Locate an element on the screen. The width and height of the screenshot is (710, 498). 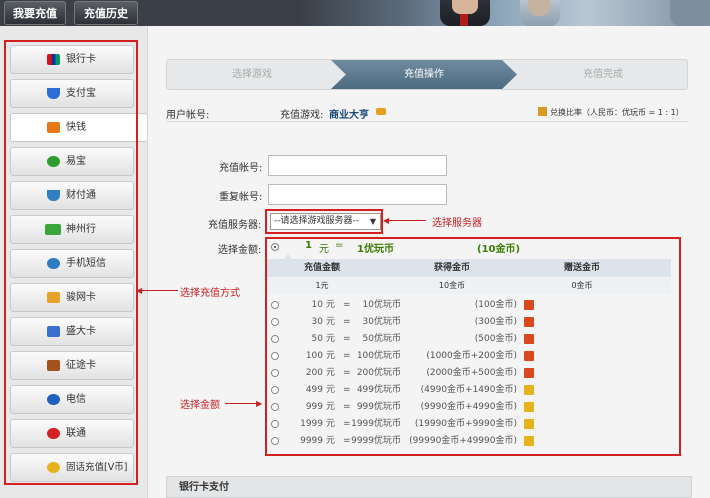
tab-history: 充值历史 is located at coordinates (106, 13).